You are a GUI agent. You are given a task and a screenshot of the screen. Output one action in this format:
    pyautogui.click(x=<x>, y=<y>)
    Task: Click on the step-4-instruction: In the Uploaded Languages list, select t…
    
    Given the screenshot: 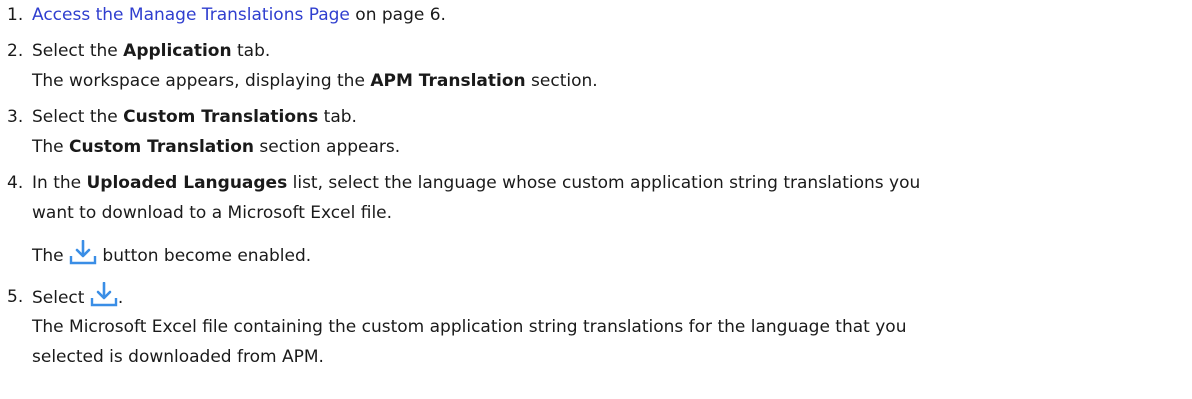 What is the action you would take?
    pyautogui.click(x=476, y=183)
    